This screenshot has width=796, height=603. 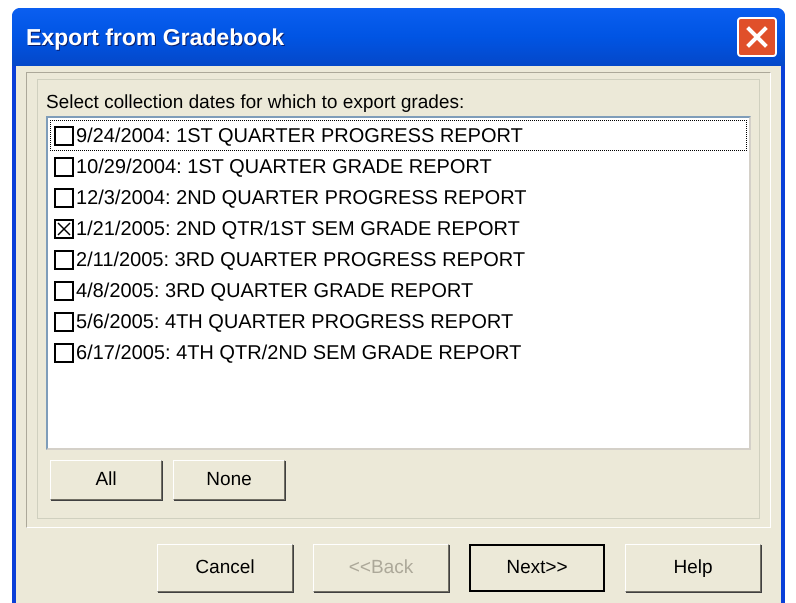 What do you see at coordinates (155, 37) in the screenshot?
I see `window-title: Export from Gradebook` at bounding box center [155, 37].